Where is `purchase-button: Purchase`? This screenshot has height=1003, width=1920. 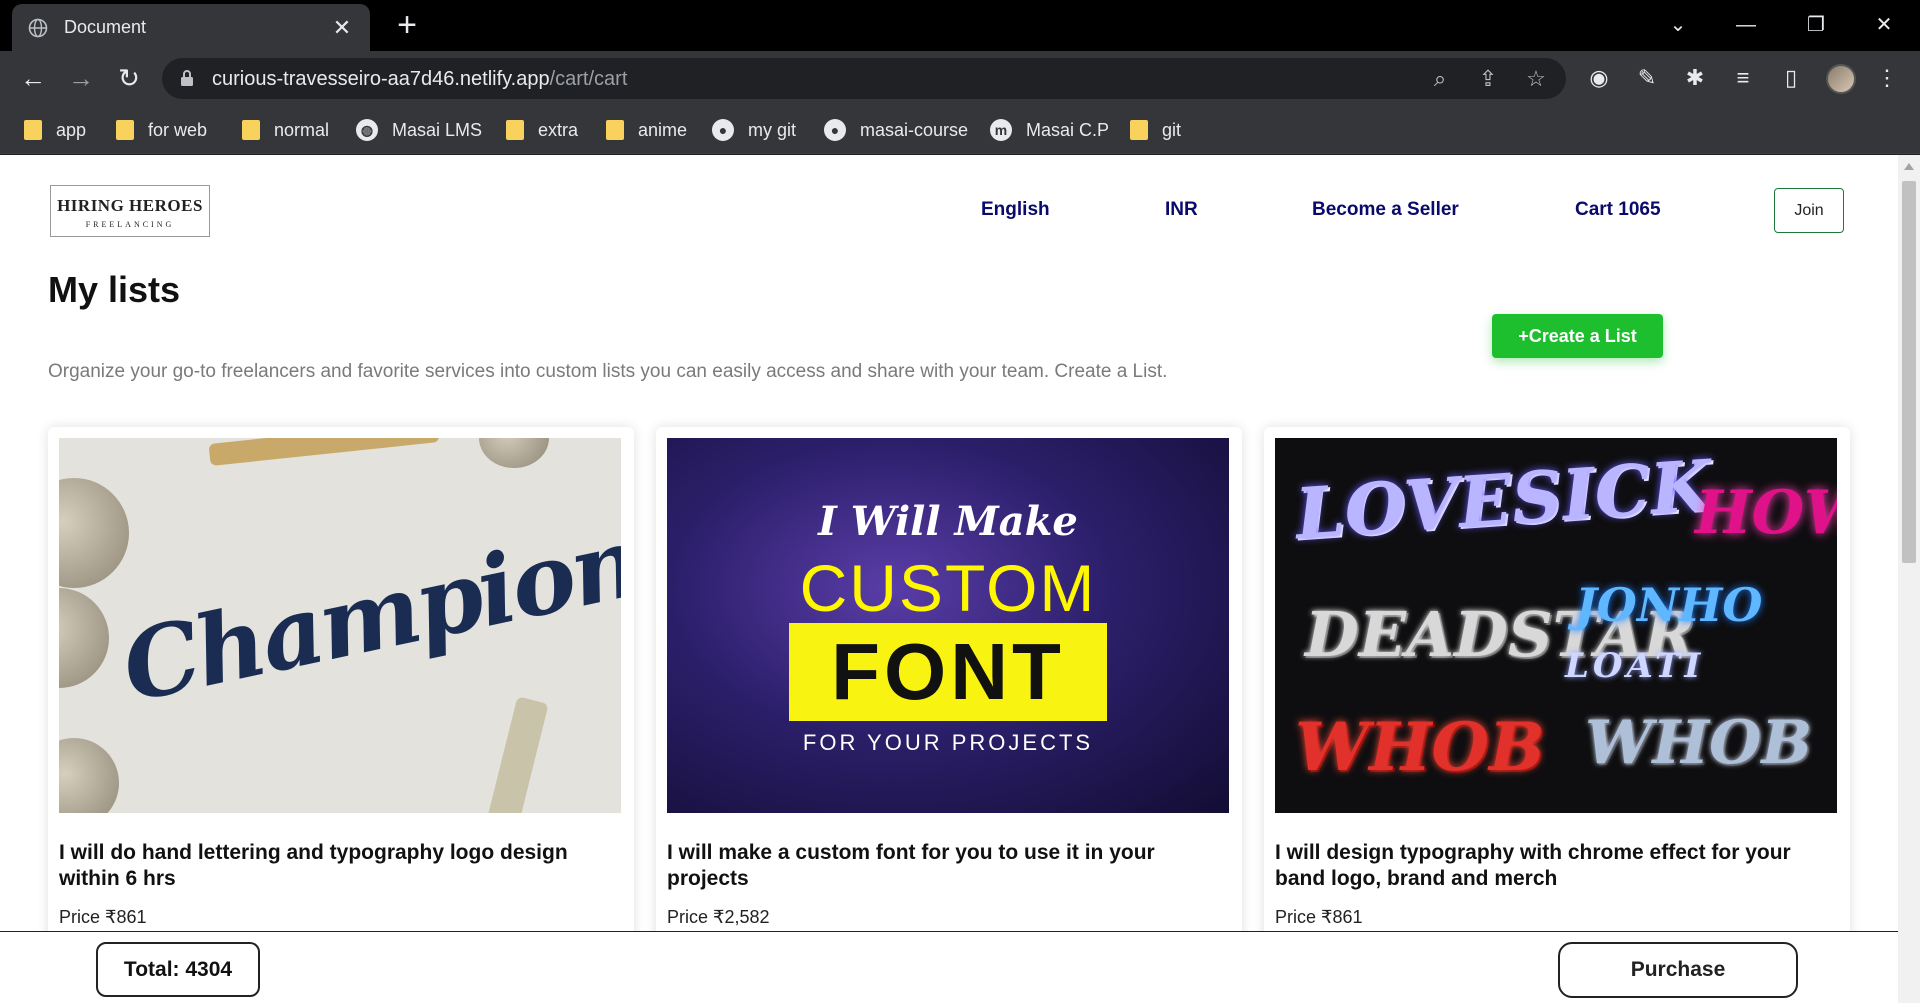 purchase-button: Purchase is located at coordinates (1678, 970).